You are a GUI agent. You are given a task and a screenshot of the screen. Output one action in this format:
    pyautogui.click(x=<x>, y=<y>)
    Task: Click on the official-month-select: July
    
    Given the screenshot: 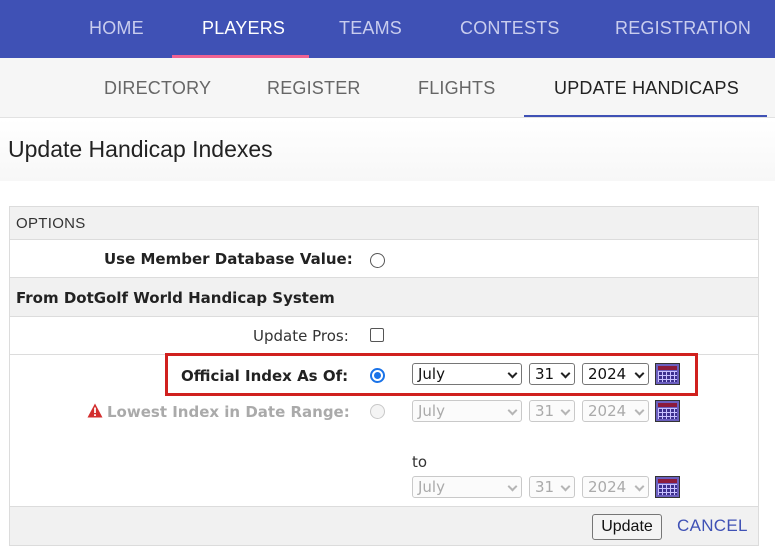 What is the action you would take?
    pyautogui.click(x=467, y=374)
    